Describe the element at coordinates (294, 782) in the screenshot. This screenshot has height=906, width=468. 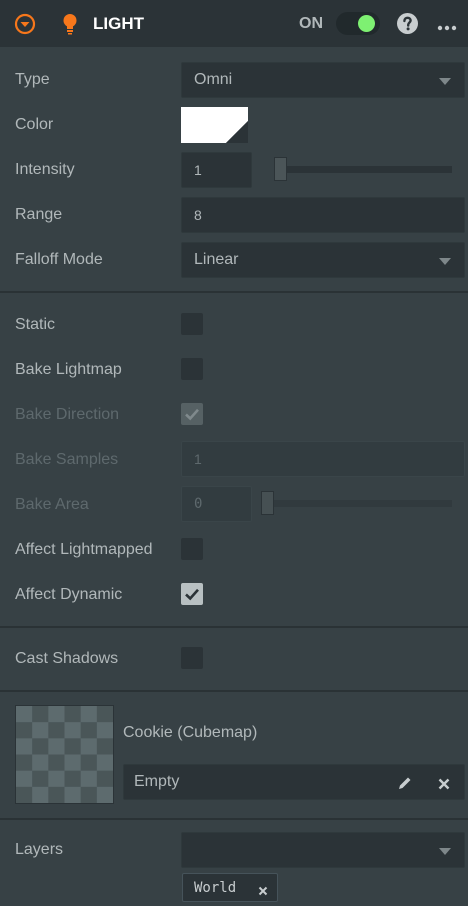
I see `cookie-asset-field: Empty` at that location.